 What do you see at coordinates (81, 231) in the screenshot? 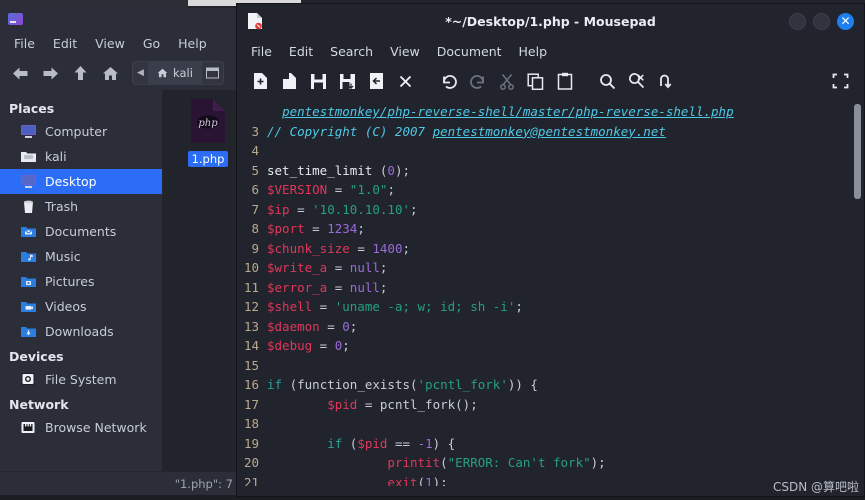
I see `sidebar-item-documents: Documents` at bounding box center [81, 231].